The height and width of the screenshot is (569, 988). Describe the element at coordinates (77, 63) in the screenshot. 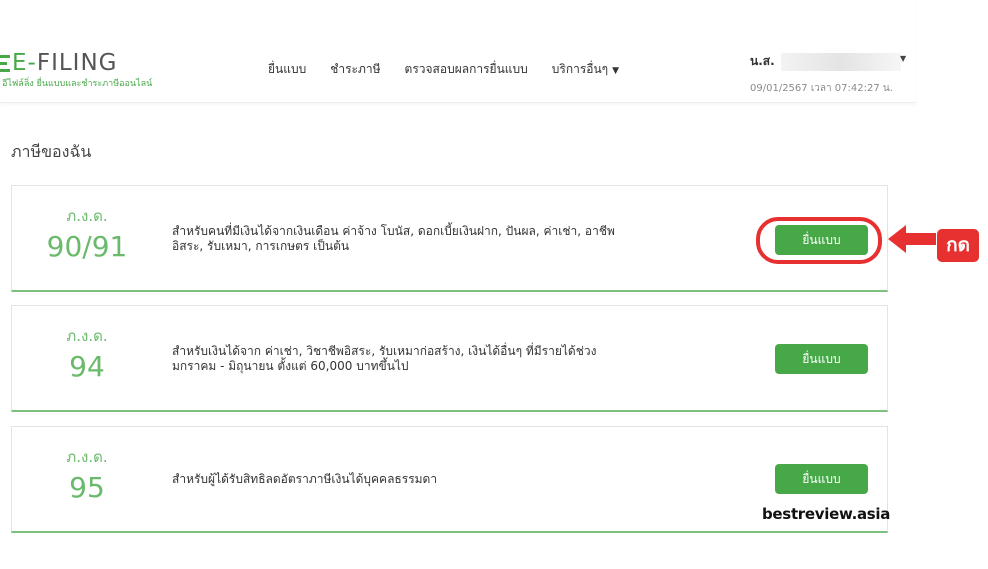

I see `logo-filing-text: FILING` at that location.